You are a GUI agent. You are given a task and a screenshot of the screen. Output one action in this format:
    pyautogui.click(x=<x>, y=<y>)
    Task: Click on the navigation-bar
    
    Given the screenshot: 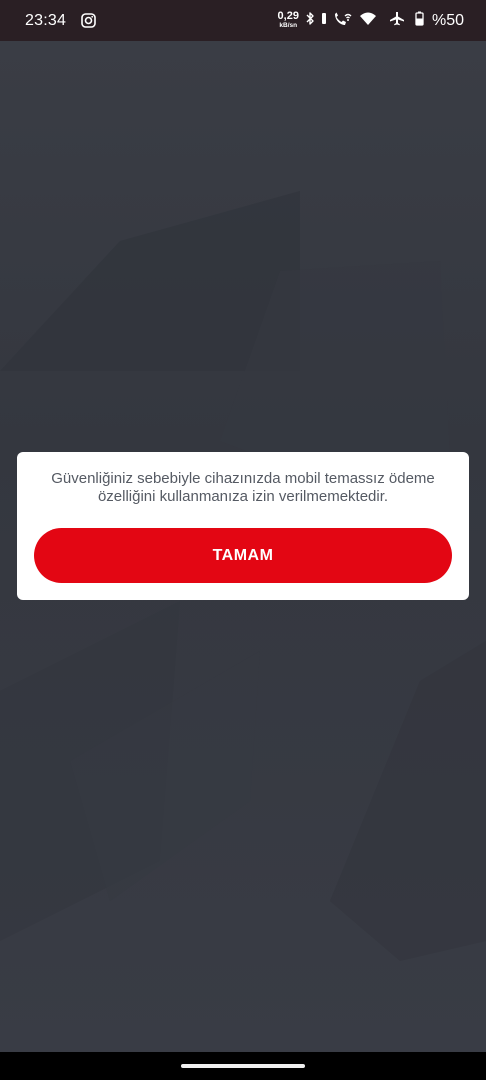 What is the action you would take?
    pyautogui.click(x=243, y=1066)
    